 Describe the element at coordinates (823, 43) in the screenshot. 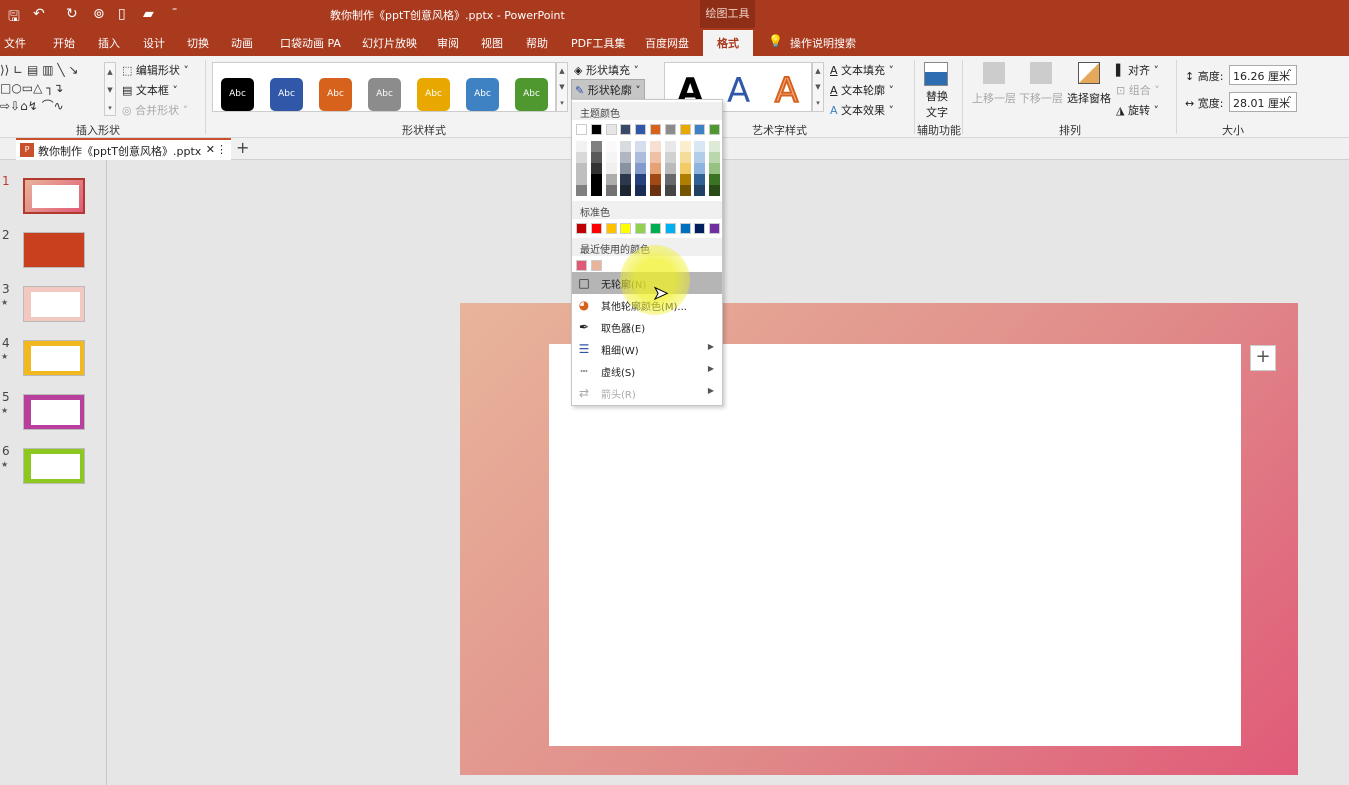

I see `tab-14: 操作说明搜索` at that location.